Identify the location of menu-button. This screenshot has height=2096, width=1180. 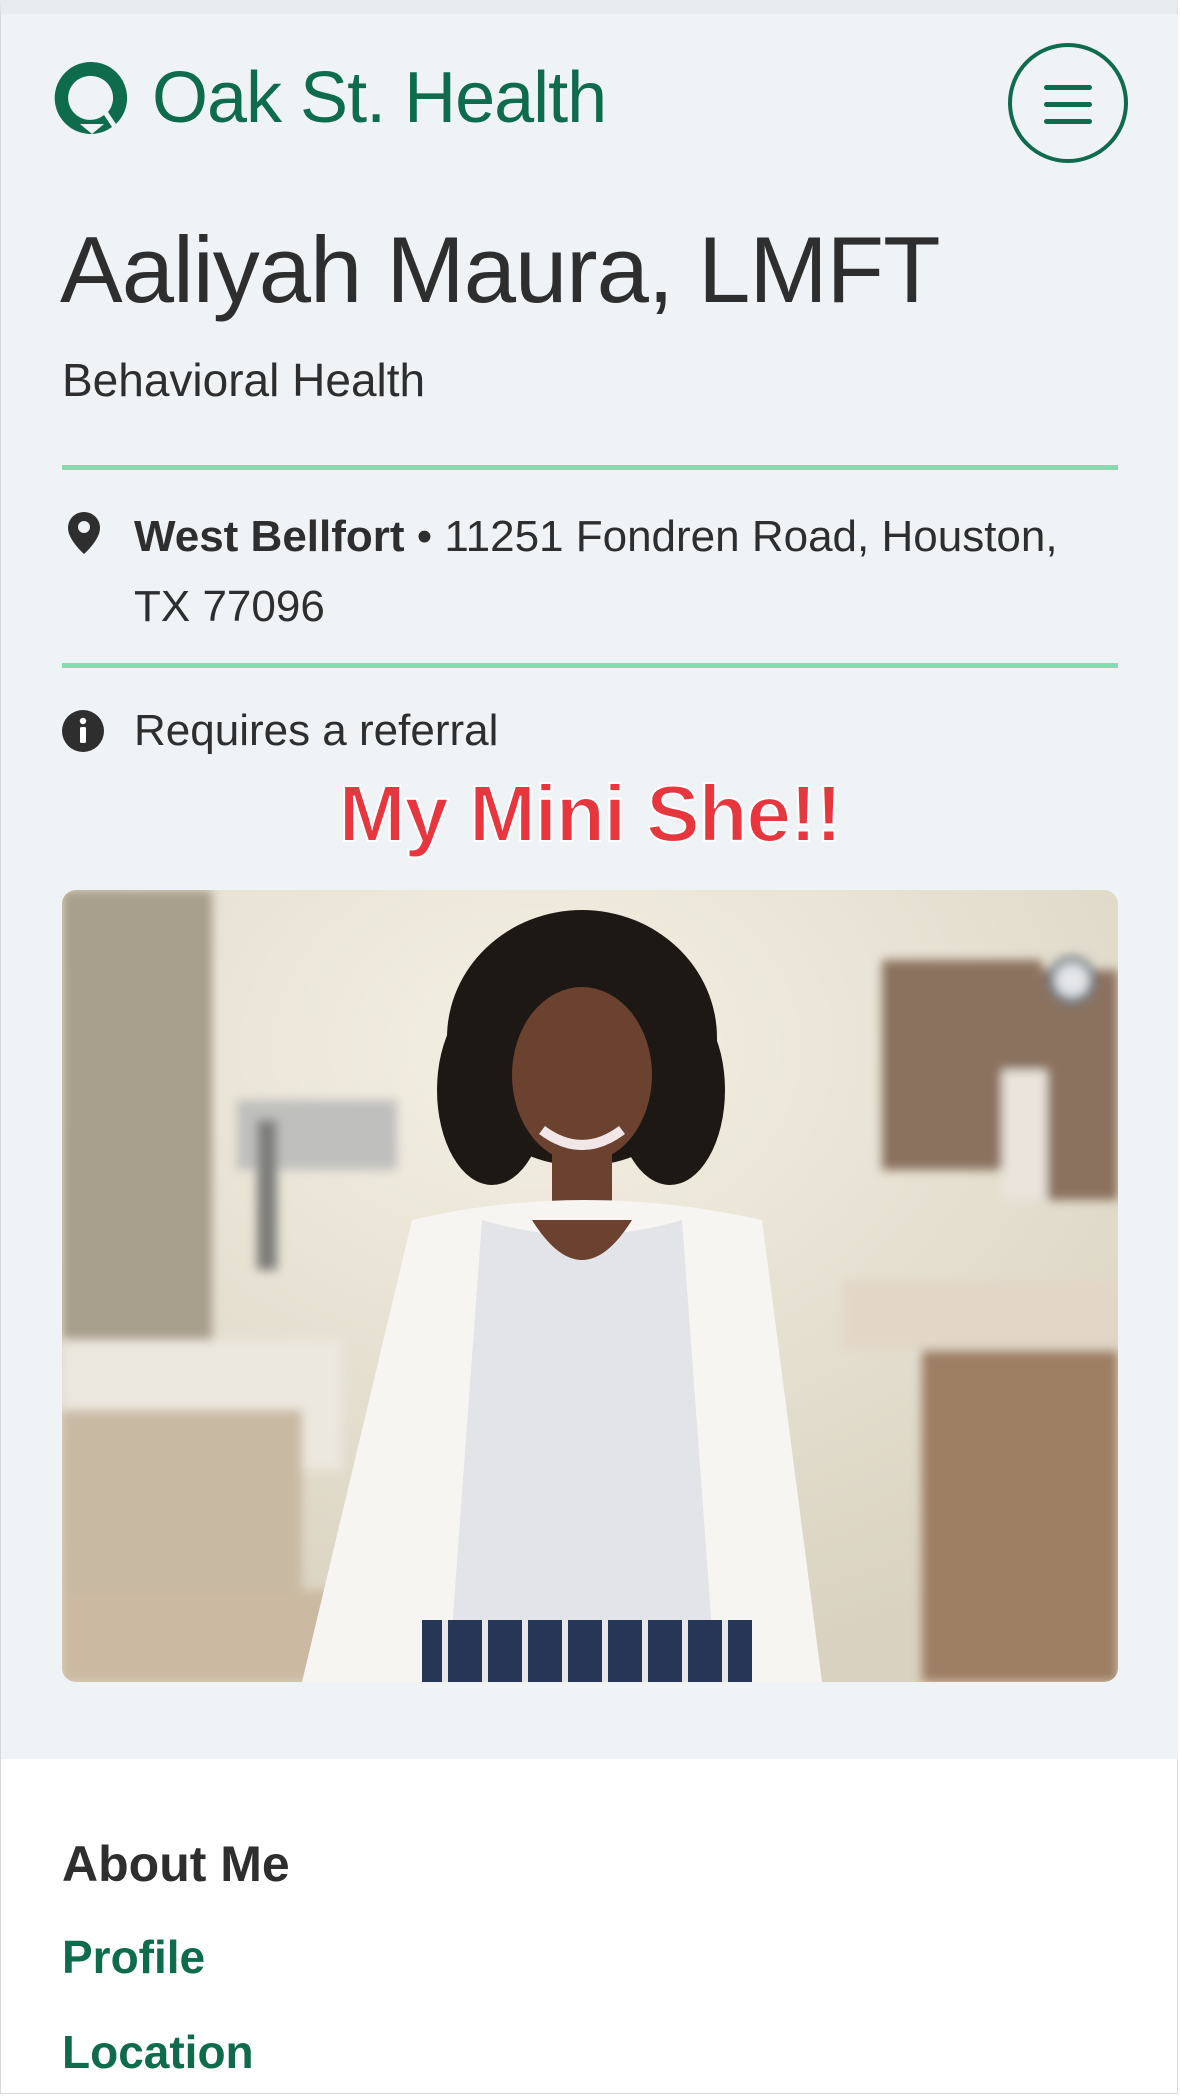
(1068, 103).